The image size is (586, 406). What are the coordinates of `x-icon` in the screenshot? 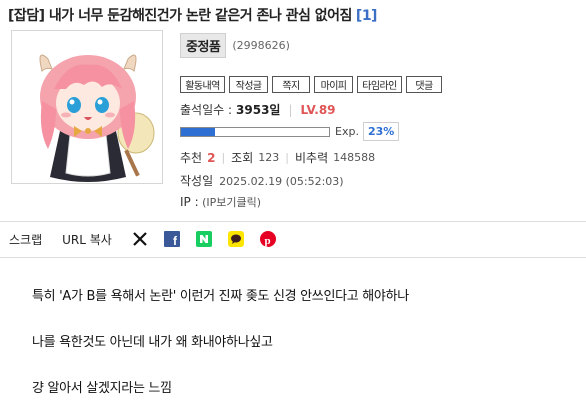 It's located at (140, 239).